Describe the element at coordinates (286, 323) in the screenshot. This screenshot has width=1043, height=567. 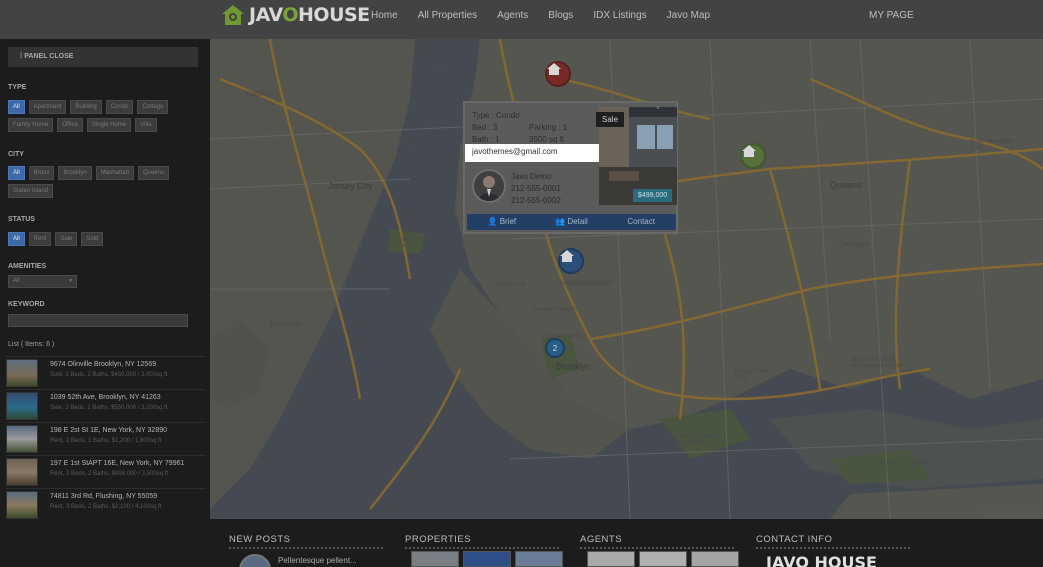
I see `map-label-bayonne: Bayonne` at that location.